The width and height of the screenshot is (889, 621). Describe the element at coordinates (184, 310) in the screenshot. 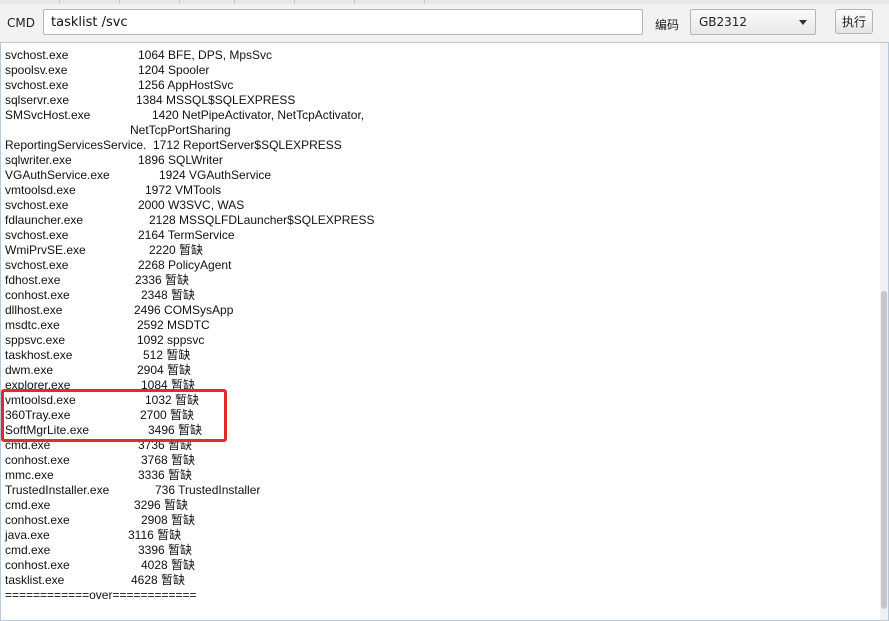

I see `process-info: 2496 COMSysApp` at that location.